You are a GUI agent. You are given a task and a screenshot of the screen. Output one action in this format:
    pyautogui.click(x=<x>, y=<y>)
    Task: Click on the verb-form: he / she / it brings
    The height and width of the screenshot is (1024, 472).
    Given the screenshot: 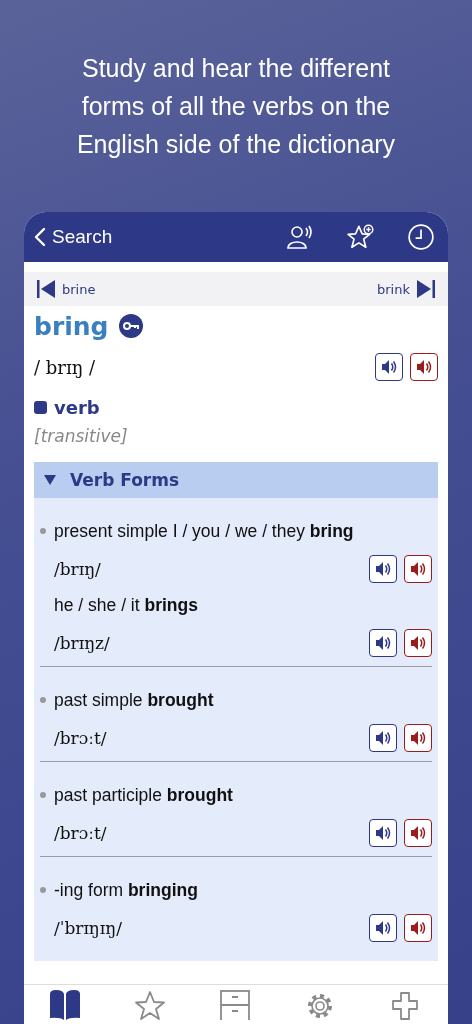 What is the action you would take?
    pyautogui.click(x=126, y=605)
    